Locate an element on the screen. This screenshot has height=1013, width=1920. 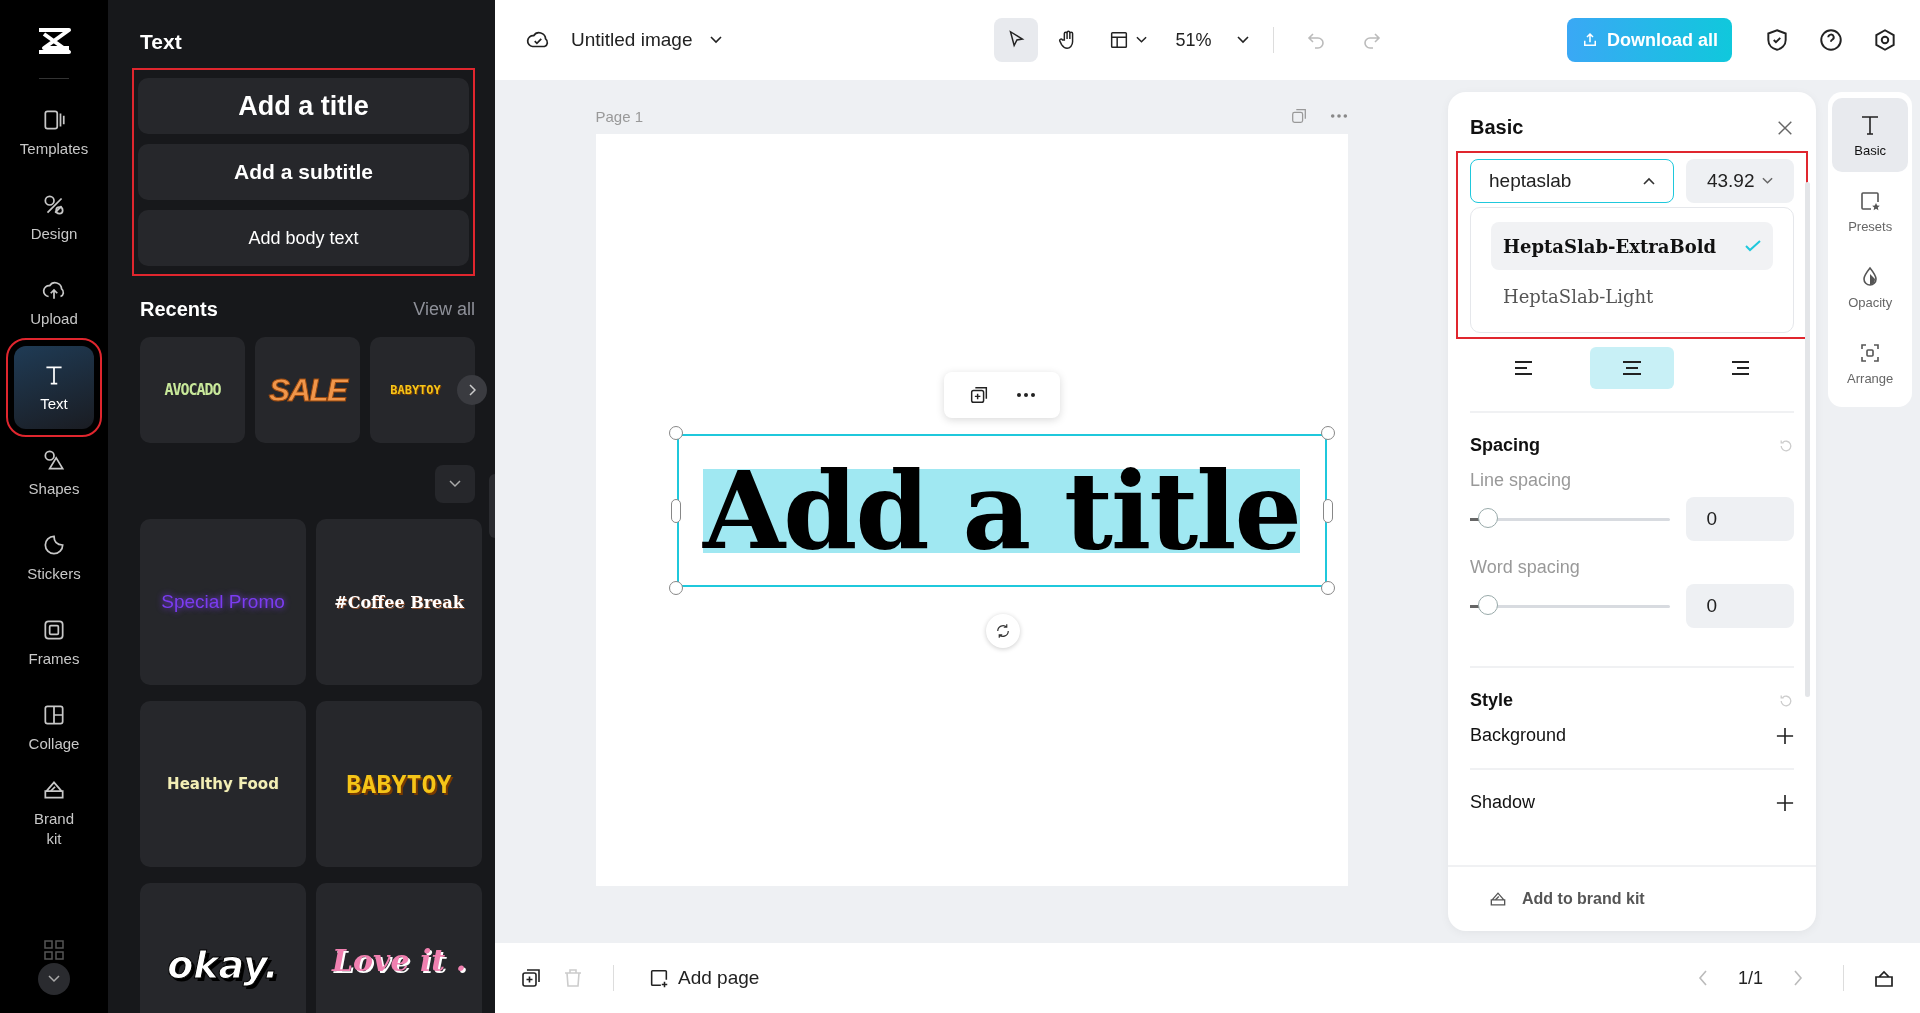
help-icon is located at coordinates (1831, 40).